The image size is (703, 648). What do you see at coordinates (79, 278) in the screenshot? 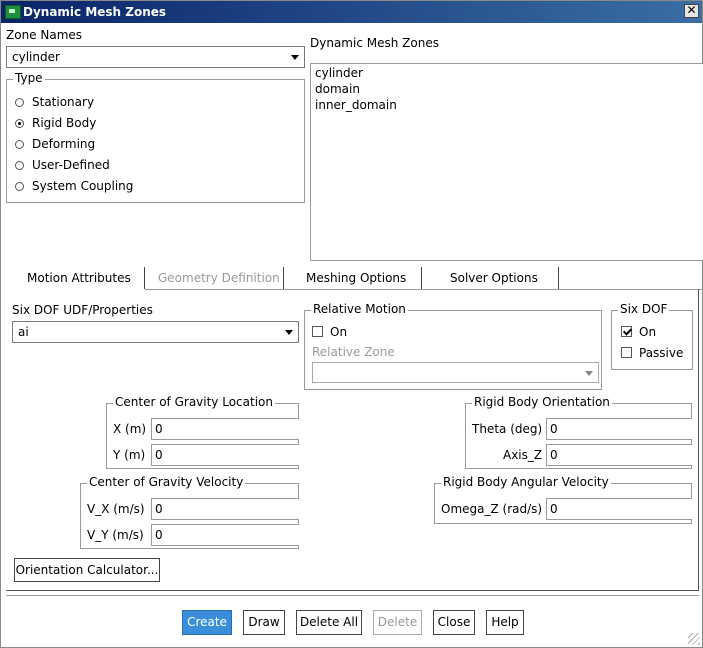
I see `tab-motion-attributes: Motion Attributes` at bounding box center [79, 278].